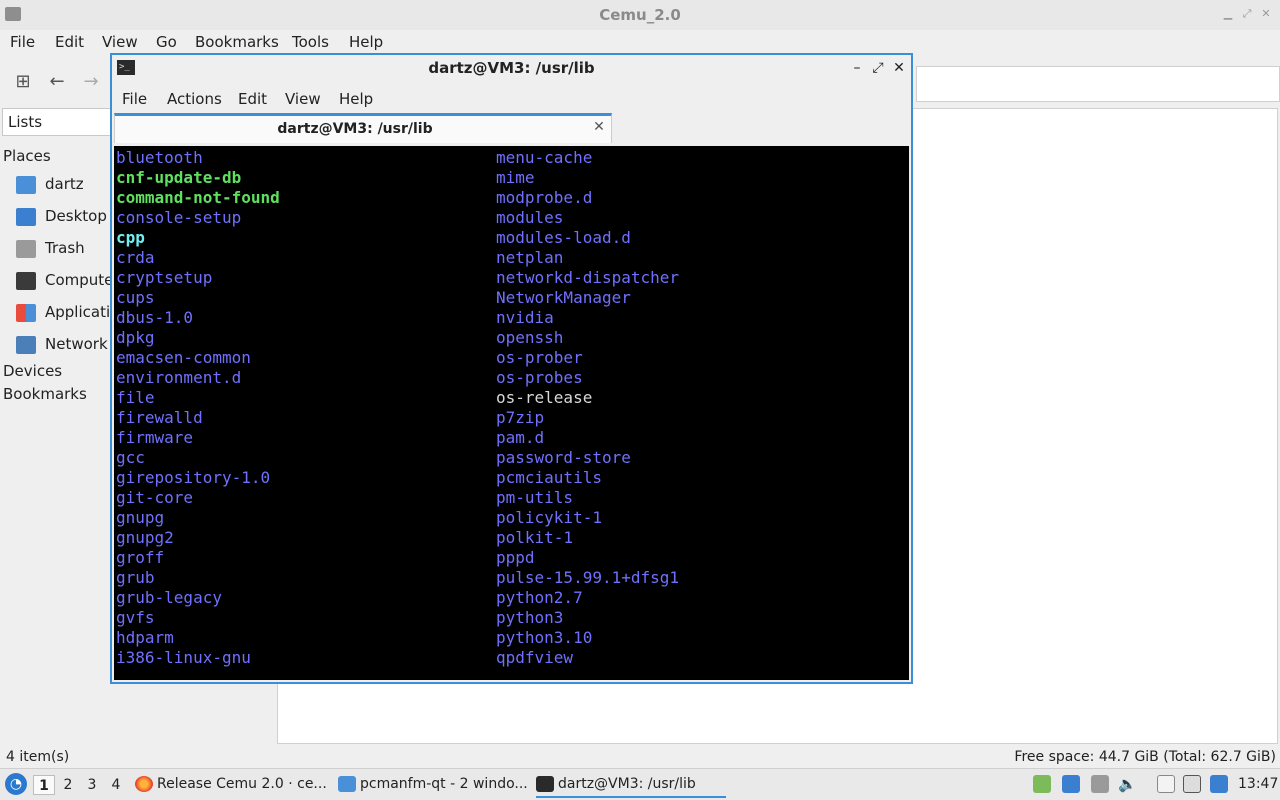 The width and height of the screenshot is (1280, 800). Describe the element at coordinates (140, 517) in the screenshot. I see `listing-entry: gnupg` at that location.